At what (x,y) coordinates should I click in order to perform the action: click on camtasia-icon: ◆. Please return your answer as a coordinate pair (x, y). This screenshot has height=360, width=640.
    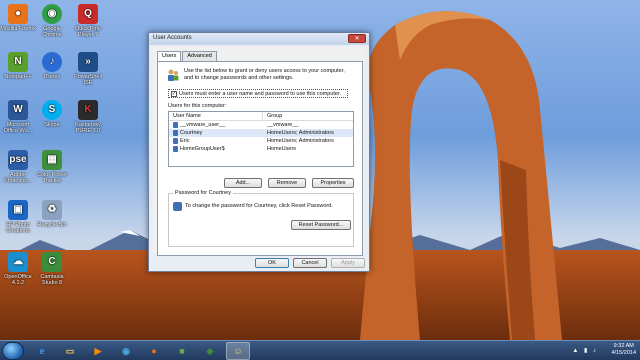
    Looking at the image, I should click on (210, 351).